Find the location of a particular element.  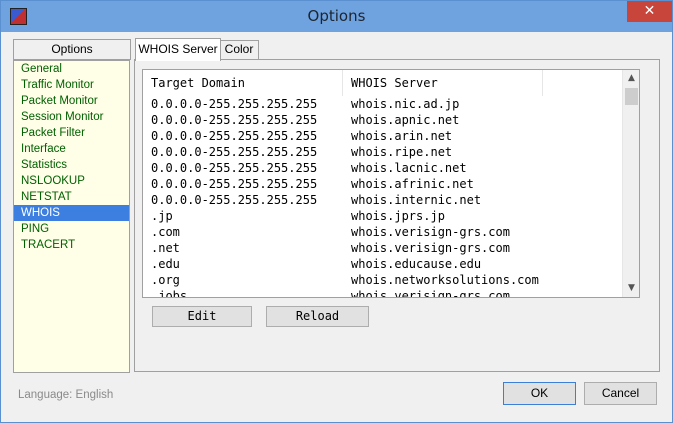

column-header-target-domain: Target Domain is located at coordinates (243, 83).